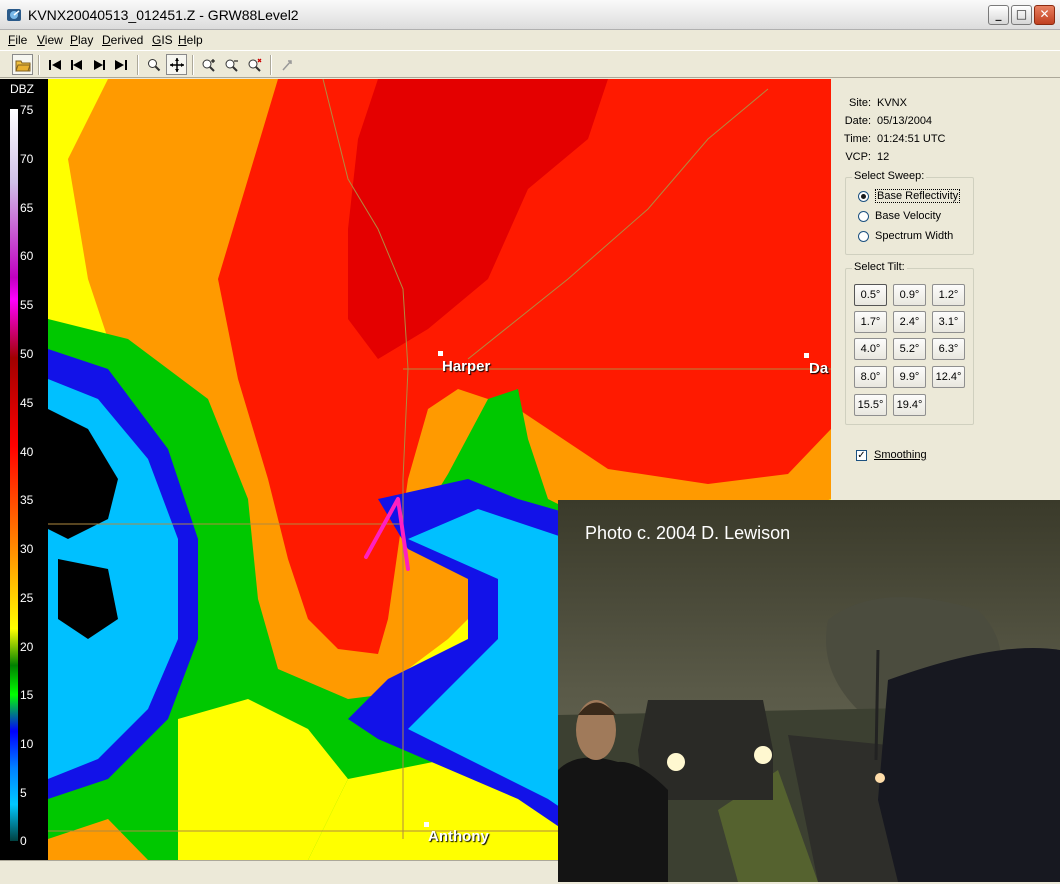  What do you see at coordinates (50, 40) in the screenshot?
I see `menu-view: View` at bounding box center [50, 40].